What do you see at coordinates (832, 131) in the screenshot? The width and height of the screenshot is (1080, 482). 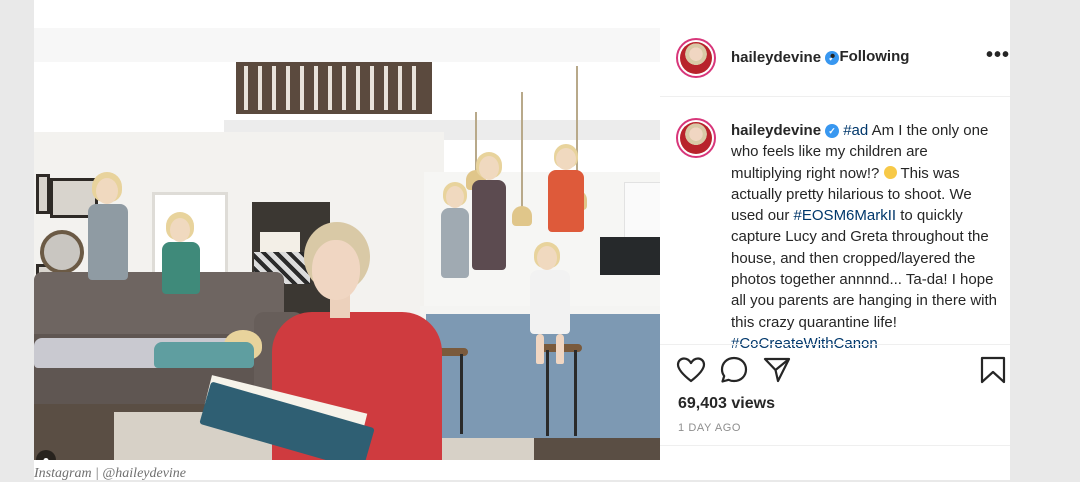 I see `verified-badge-icon: ✓` at bounding box center [832, 131].